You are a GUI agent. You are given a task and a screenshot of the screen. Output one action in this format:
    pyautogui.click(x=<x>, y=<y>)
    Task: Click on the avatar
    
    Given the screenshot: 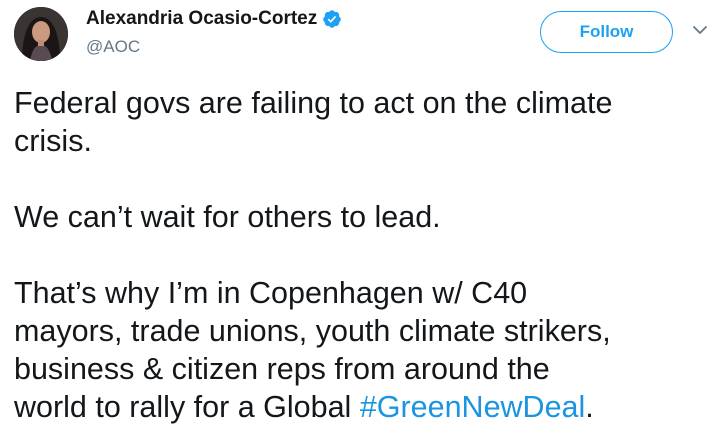 What is the action you would take?
    pyautogui.click(x=41, y=34)
    